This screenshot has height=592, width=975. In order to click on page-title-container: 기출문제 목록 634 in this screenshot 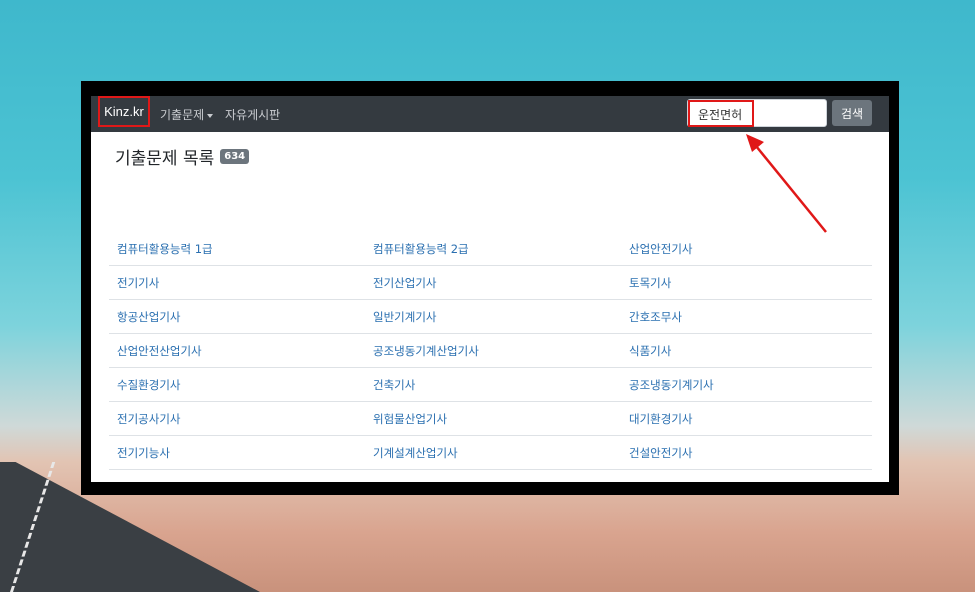, I will do `click(182, 156)`.